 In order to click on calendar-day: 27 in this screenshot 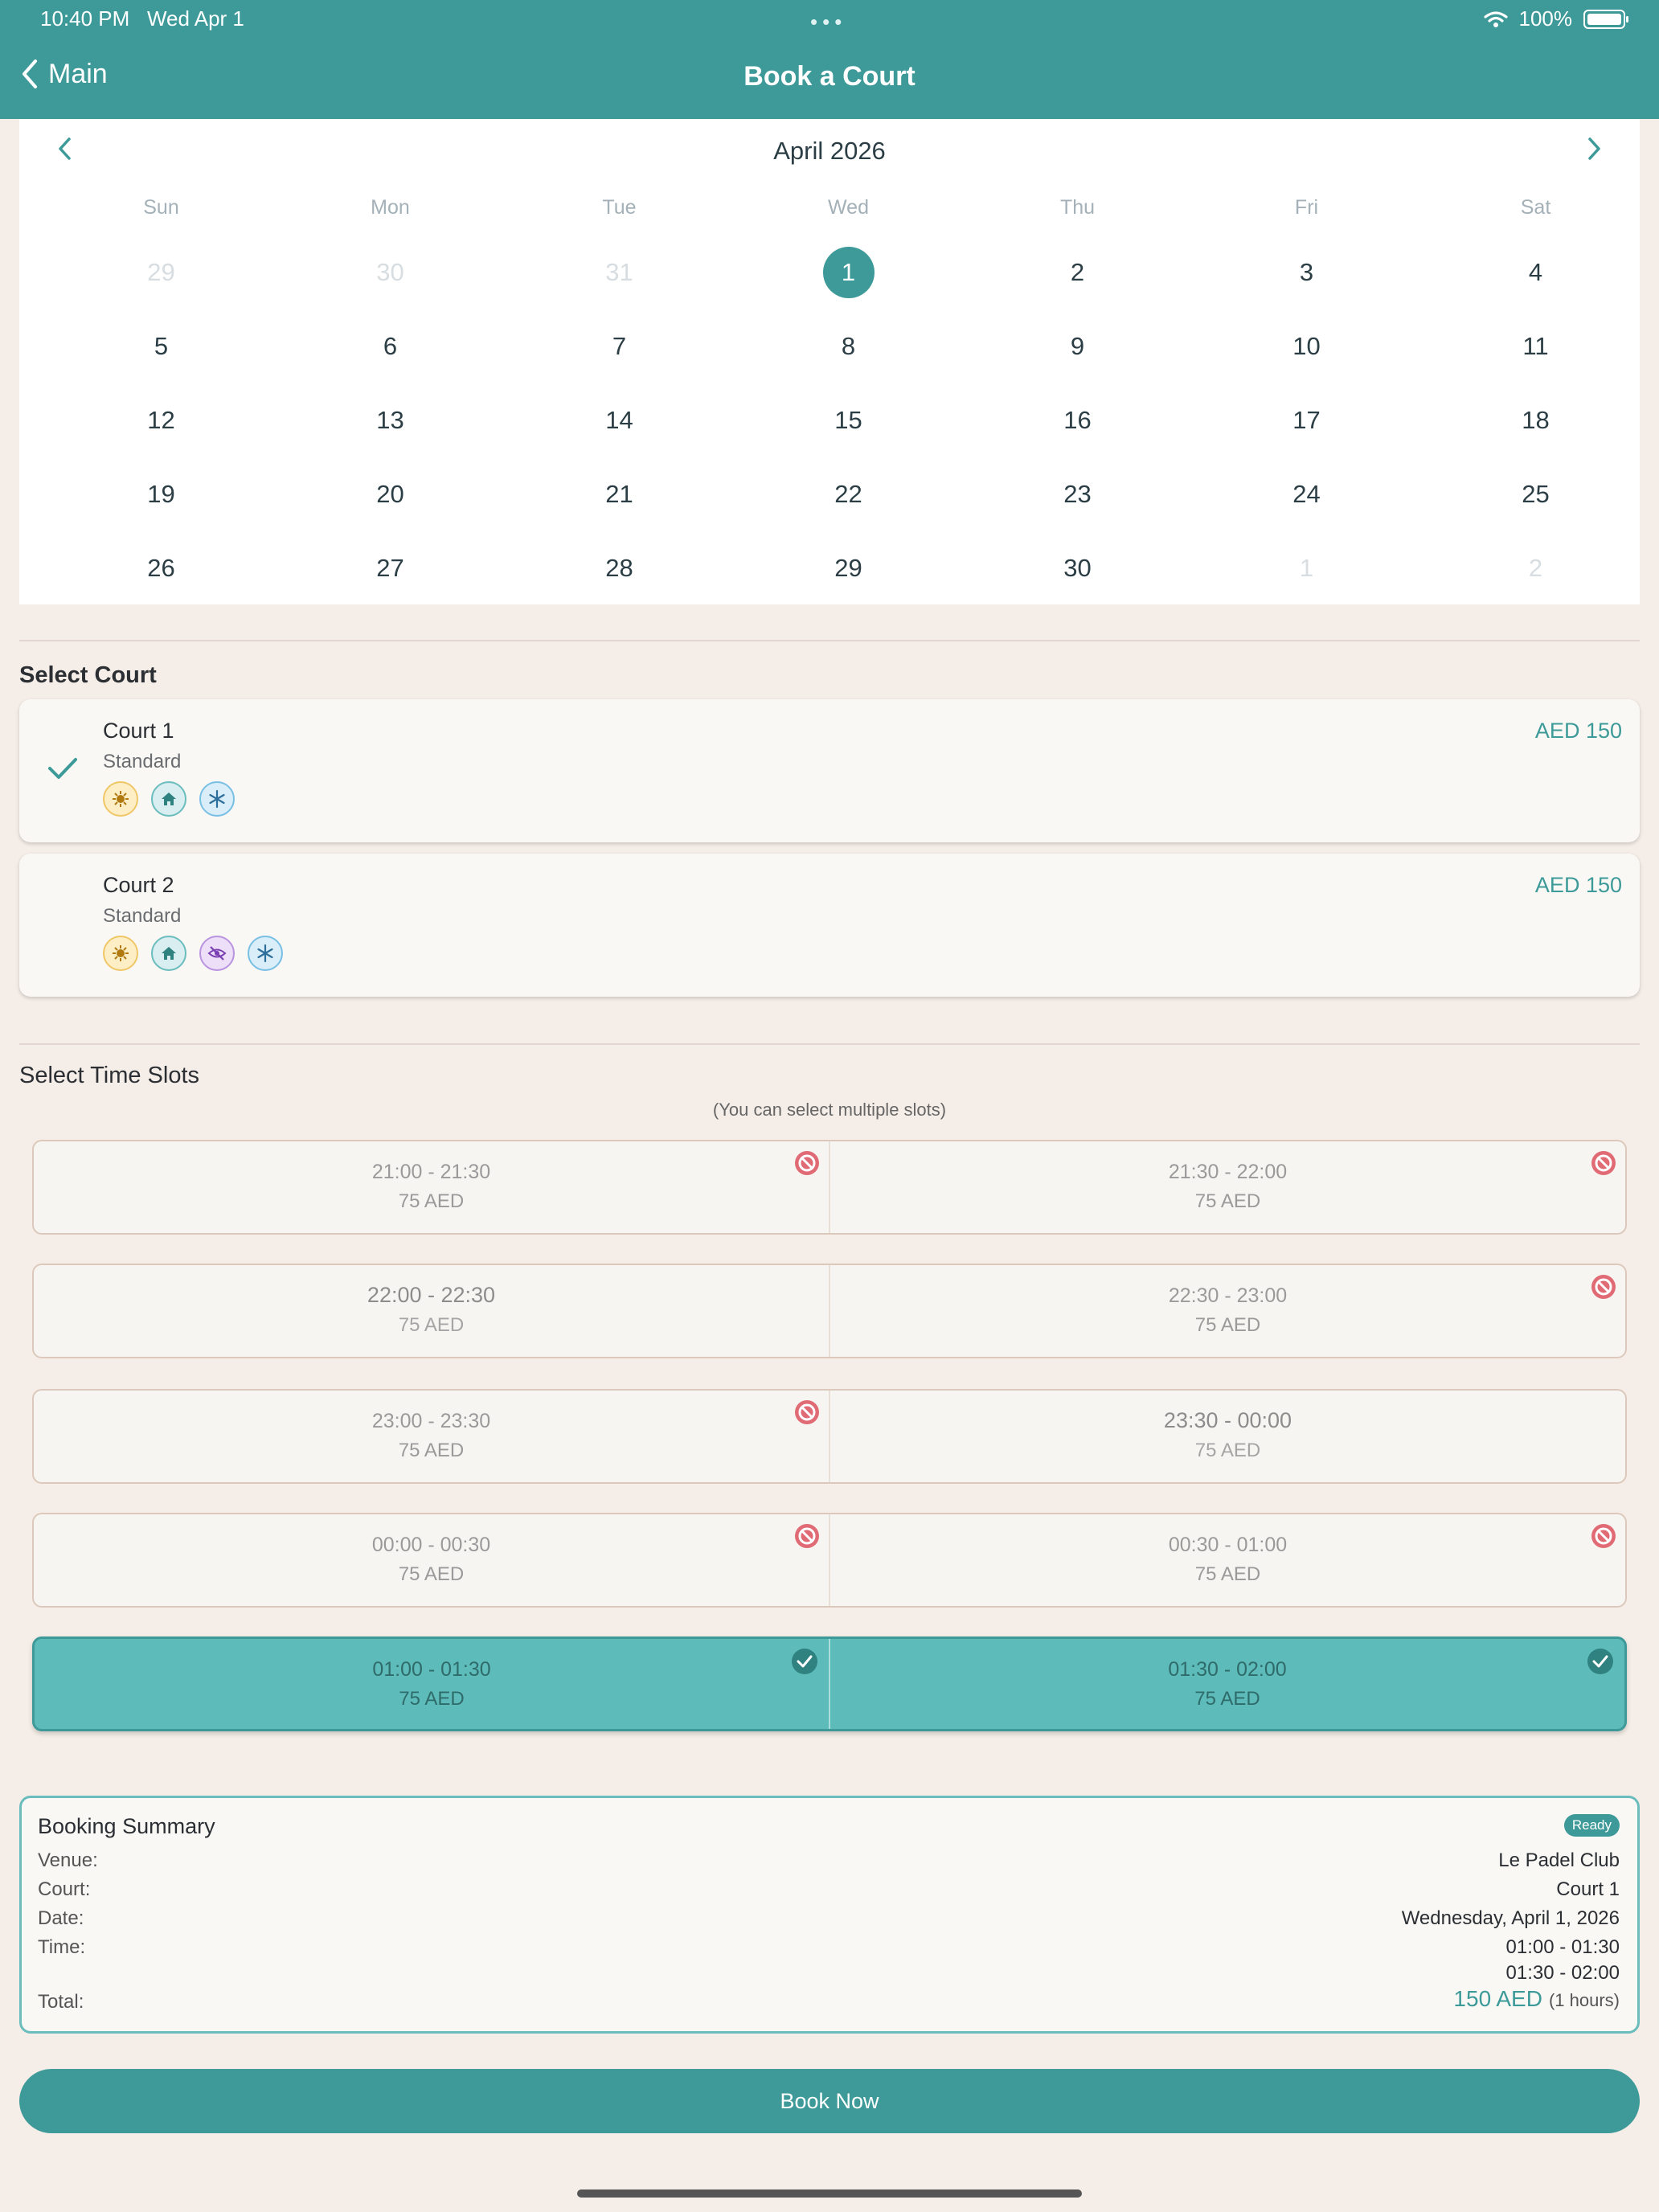, I will do `click(390, 568)`.